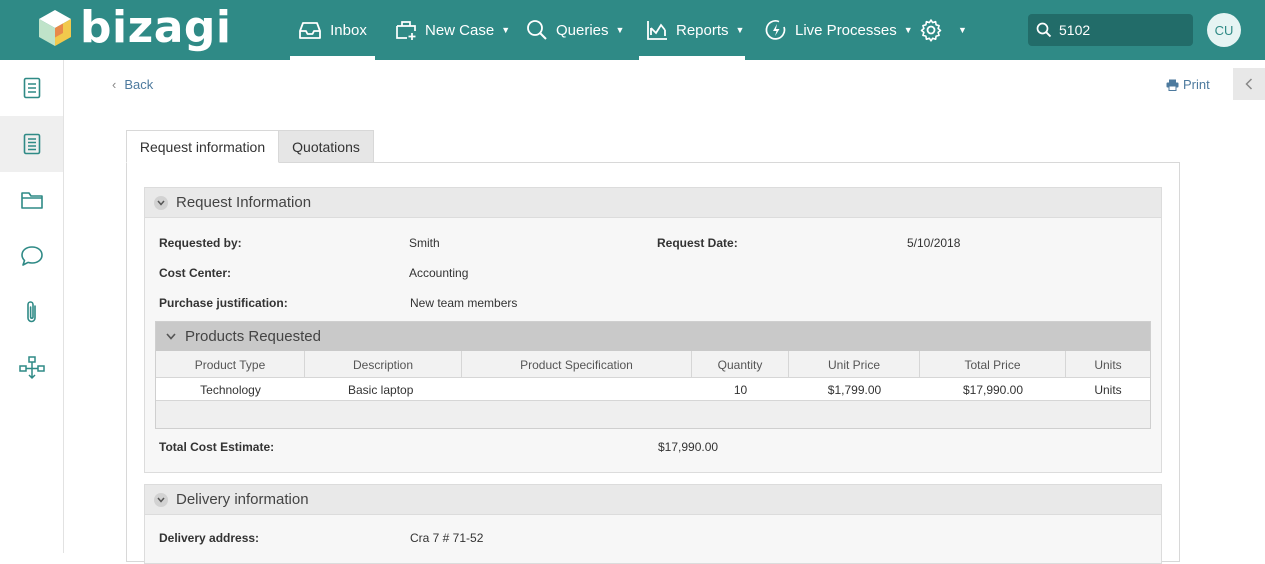 Image resolution: width=1265 pixels, height=564 pixels. I want to click on inbox-icon, so click(310, 30).